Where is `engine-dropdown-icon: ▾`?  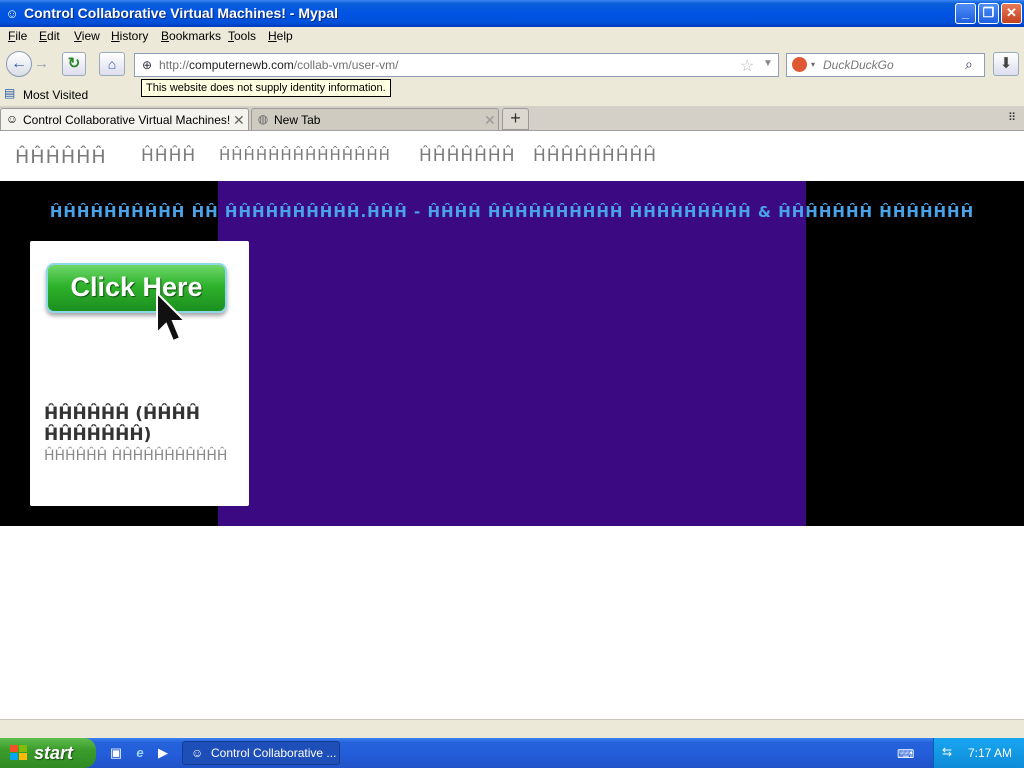
engine-dropdown-icon: ▾ is located at coordinates (813, 64).